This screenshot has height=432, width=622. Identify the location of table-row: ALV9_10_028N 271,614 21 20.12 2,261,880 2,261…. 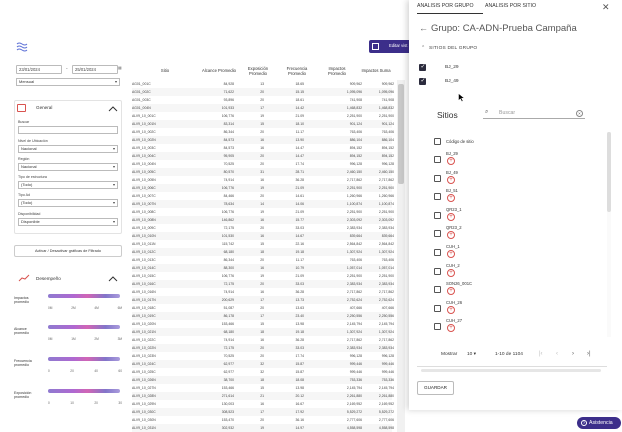
(263, 396).